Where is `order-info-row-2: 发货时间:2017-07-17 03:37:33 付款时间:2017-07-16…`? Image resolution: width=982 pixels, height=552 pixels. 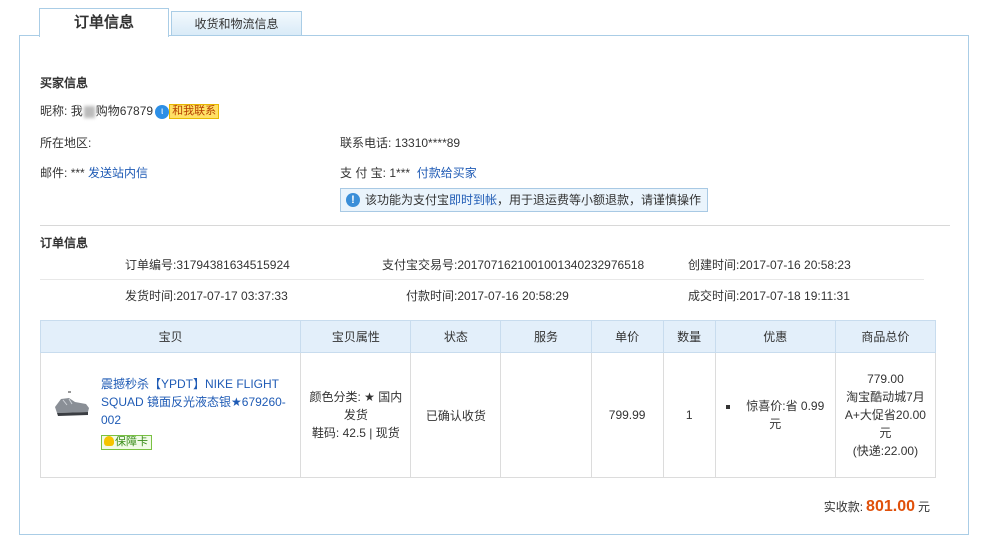 order-info-row-2: 发货时间:2017-07-17 03:37:33 付款时间:2017-07-16… is located at coordinates (482, 296).